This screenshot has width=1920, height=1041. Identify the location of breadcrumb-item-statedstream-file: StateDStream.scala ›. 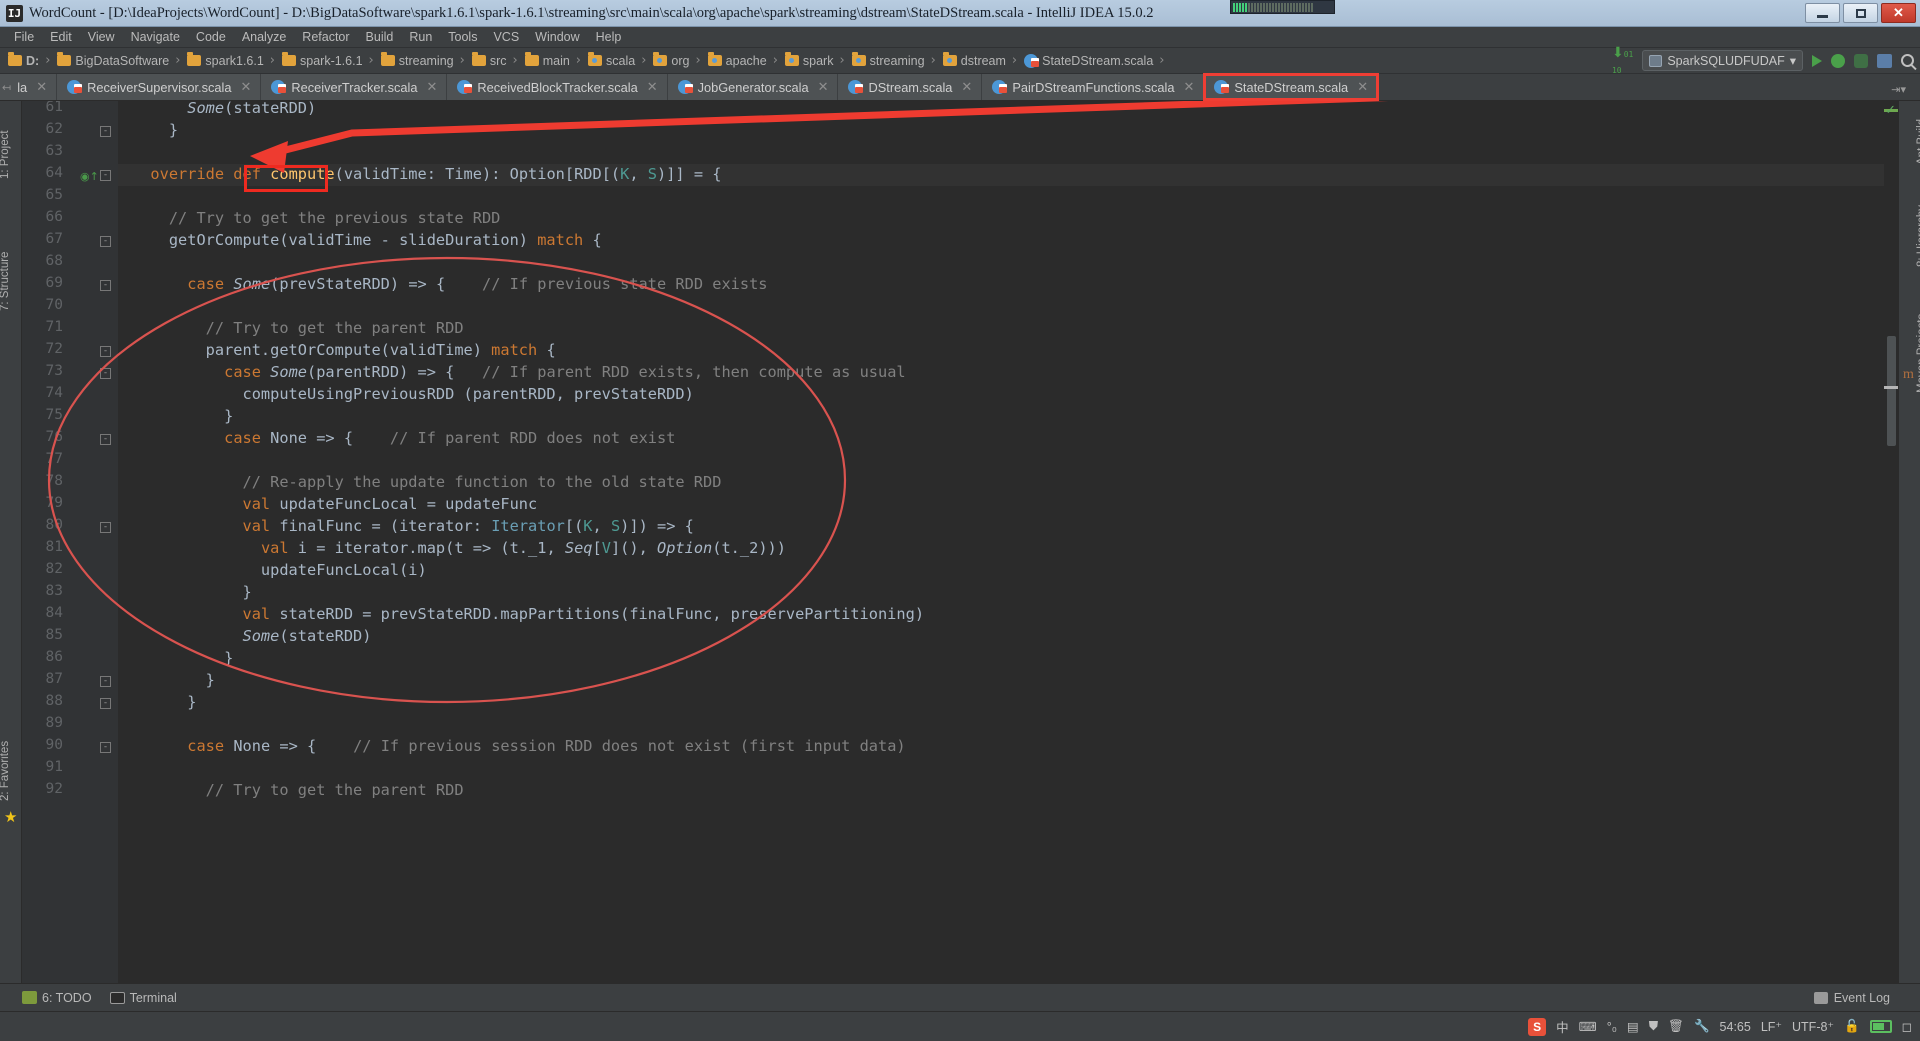
(1093, 61).